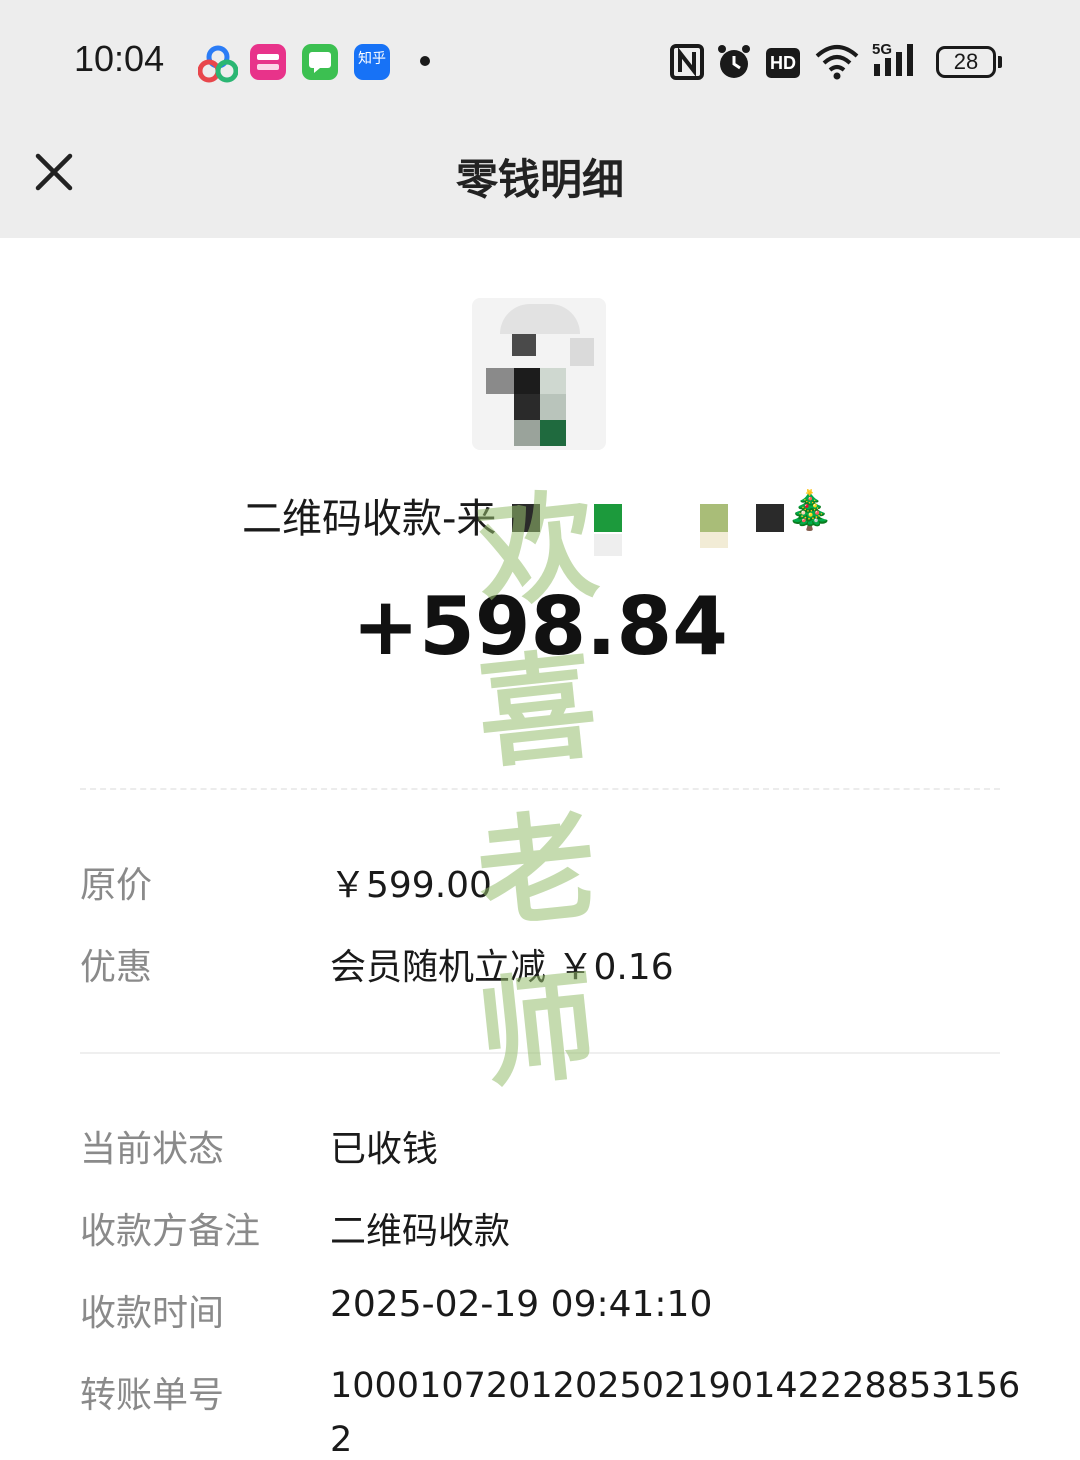 Image resolution: width=1080 pixels, height=1460 pixels. I want to click on payee-remark-value: 二维码收款, so click(420, 1231).